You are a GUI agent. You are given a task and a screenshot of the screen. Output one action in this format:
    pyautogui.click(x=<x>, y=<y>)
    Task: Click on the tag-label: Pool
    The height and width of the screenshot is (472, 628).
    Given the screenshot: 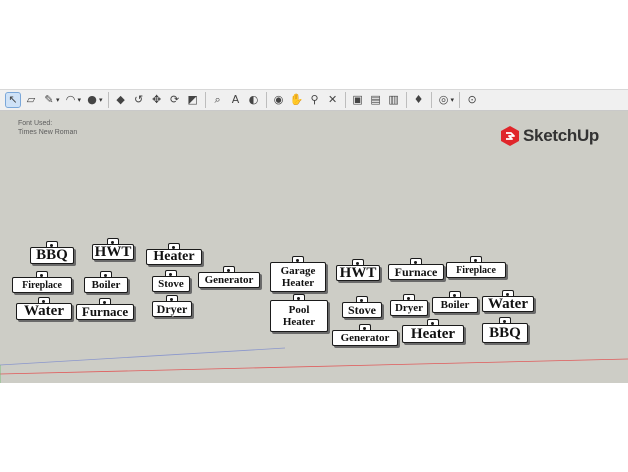 What is the action you would take?
    pyautogui.click(x=299, y=310)
    